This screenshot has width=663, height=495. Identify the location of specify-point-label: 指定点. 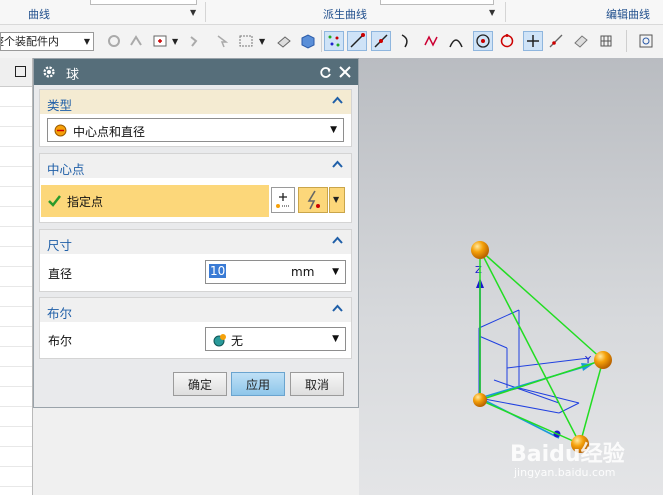
(85, 202).